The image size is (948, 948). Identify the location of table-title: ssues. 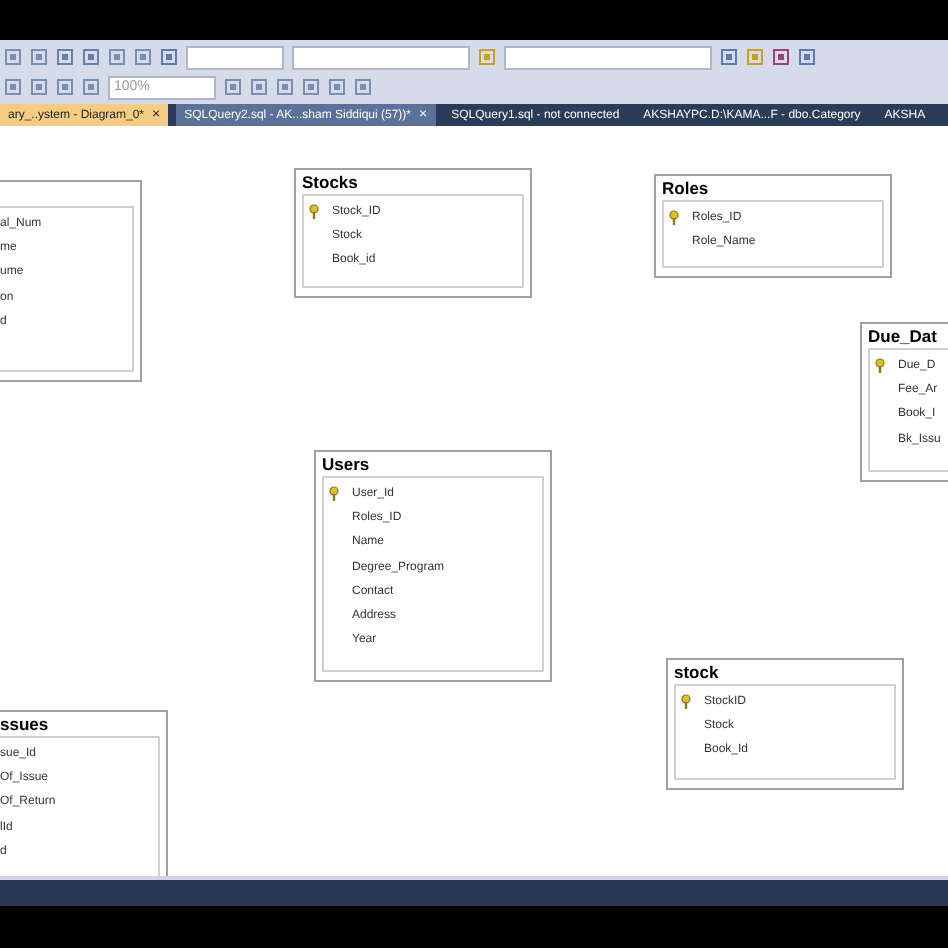
(25, 725).